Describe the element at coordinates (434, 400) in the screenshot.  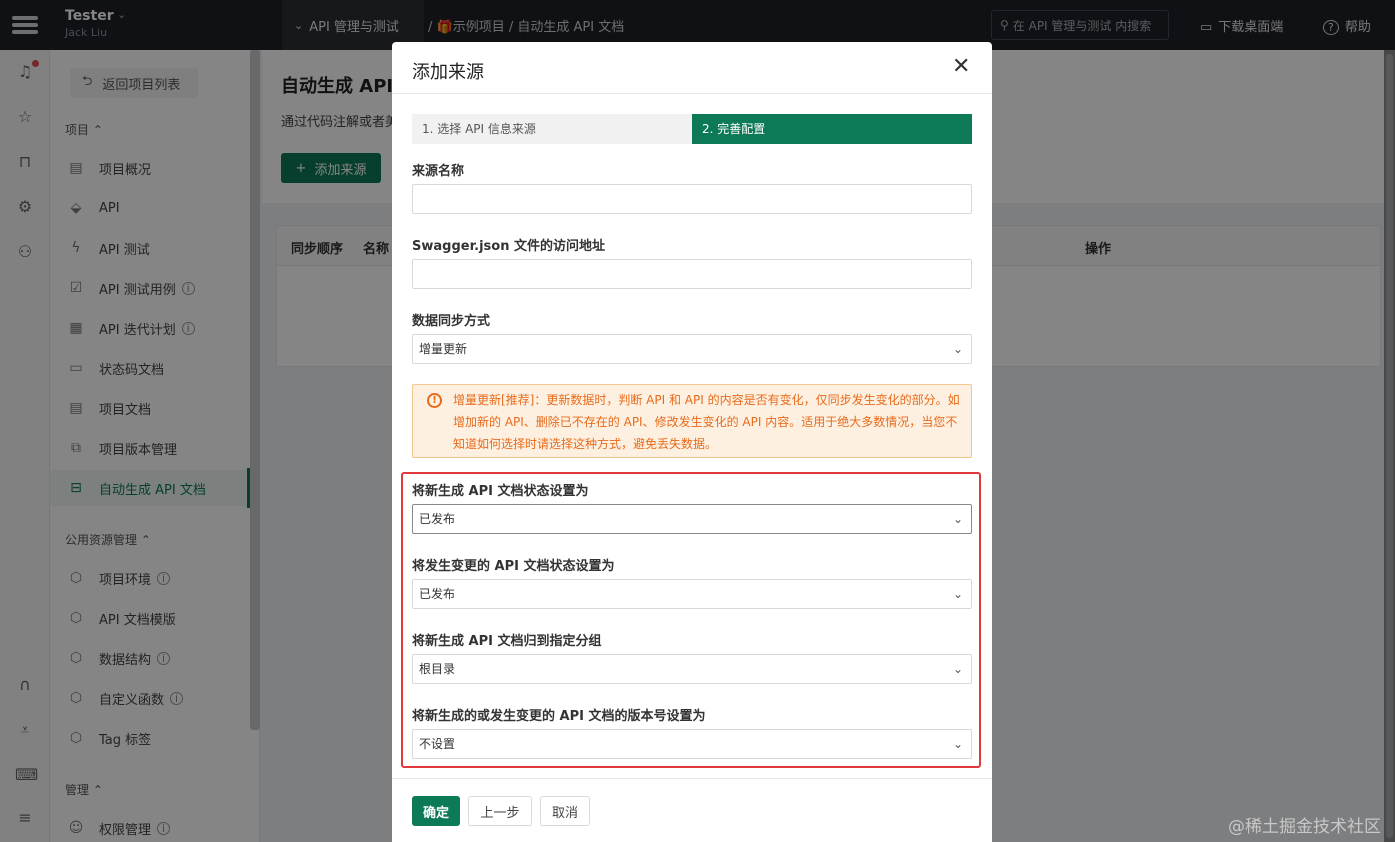
I see `warning-icon: !` at that location.